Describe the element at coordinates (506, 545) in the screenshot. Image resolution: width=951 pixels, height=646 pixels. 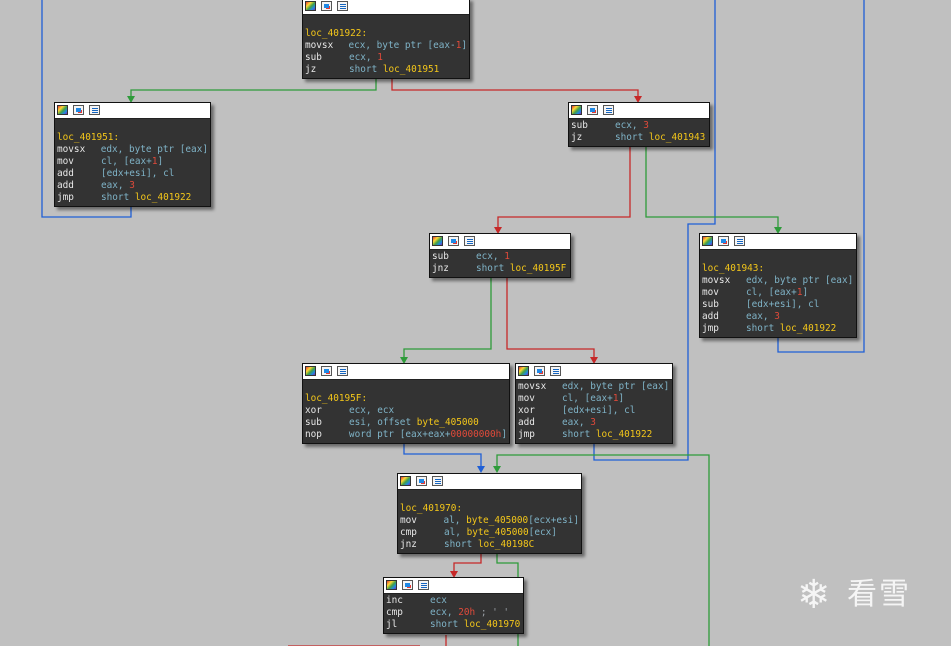
I see `symbol-reference: loc_40198C` at that location.